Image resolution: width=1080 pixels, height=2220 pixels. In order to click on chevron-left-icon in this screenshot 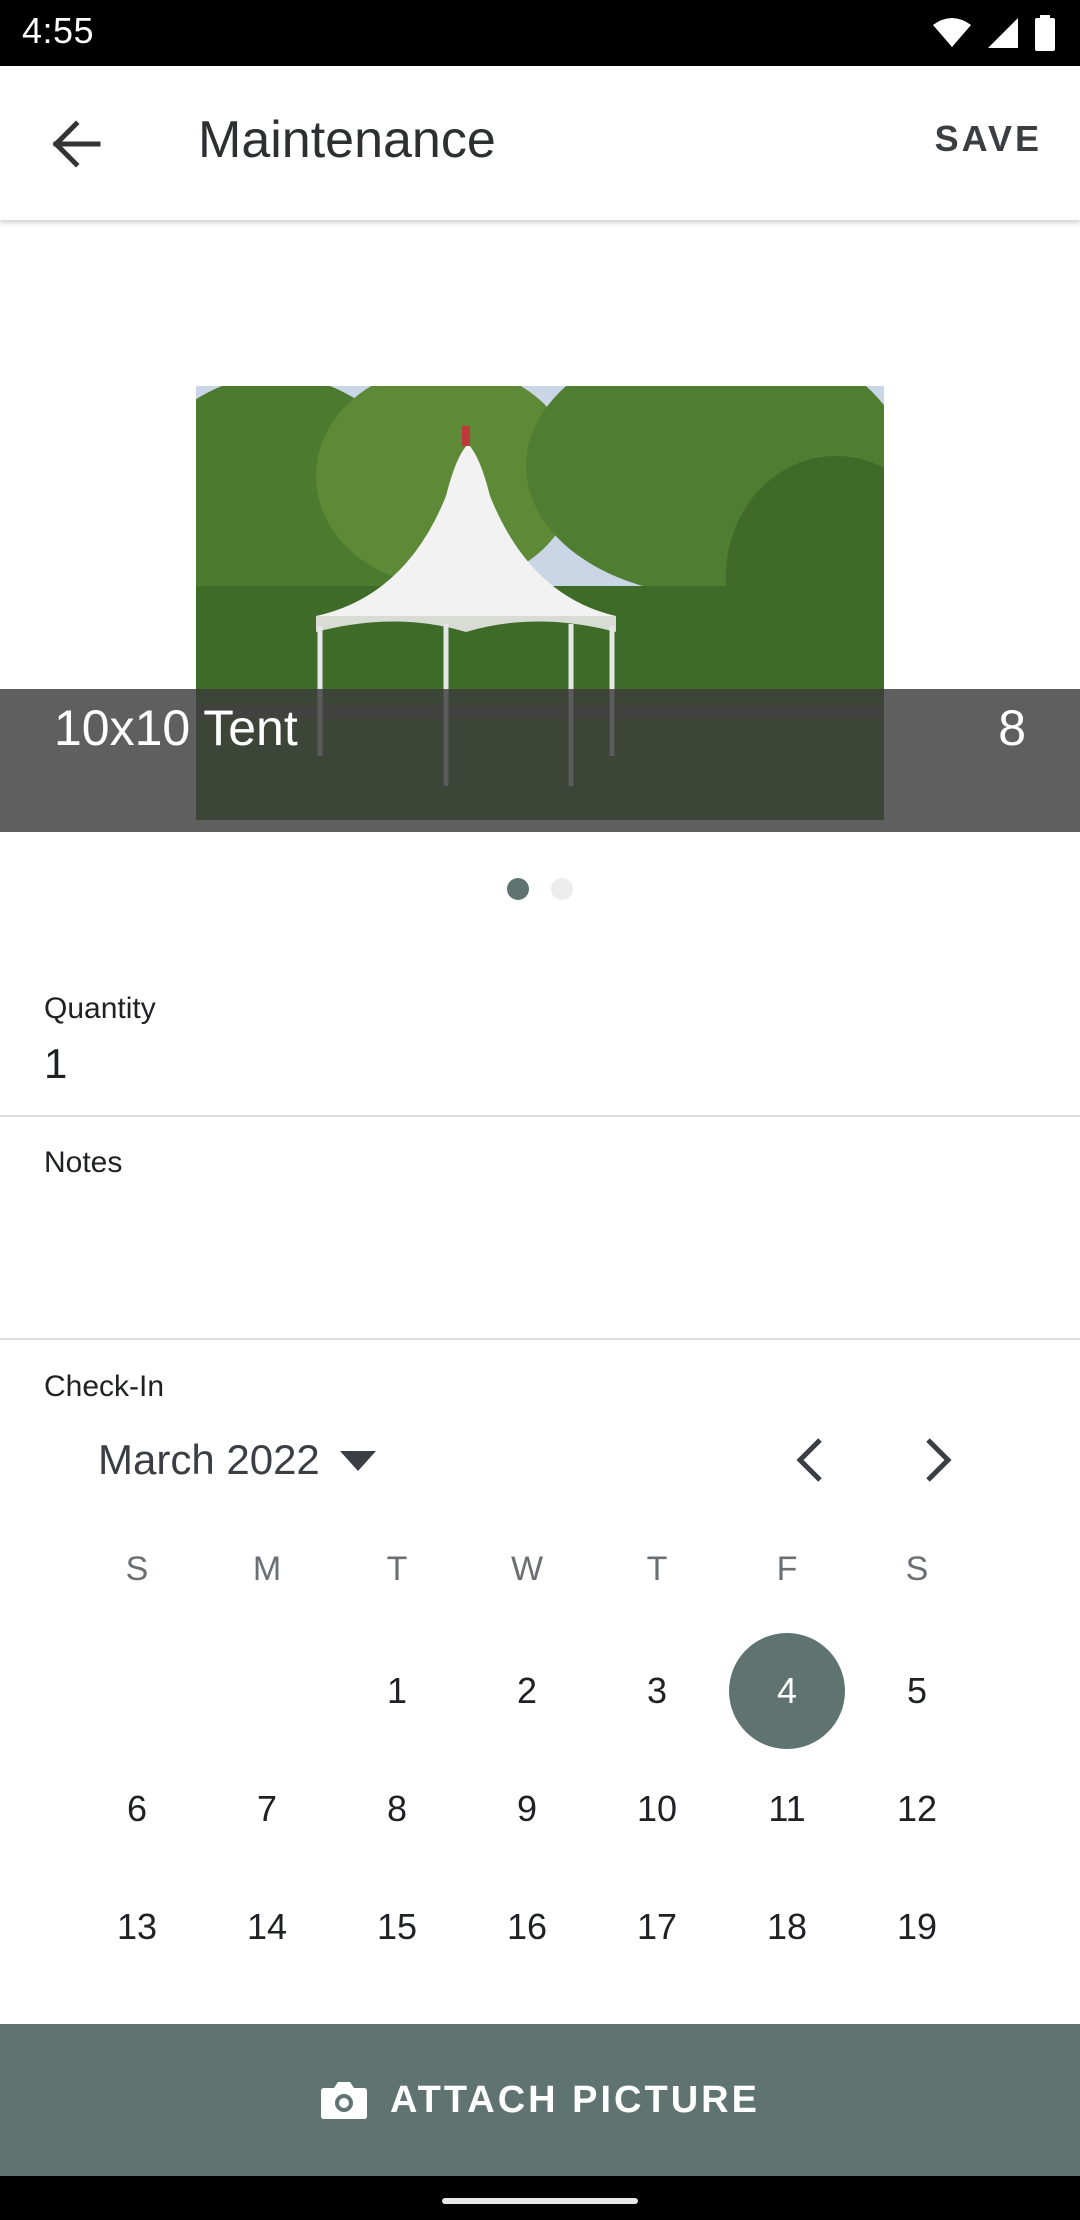, I will do `click(809, 1460)`.